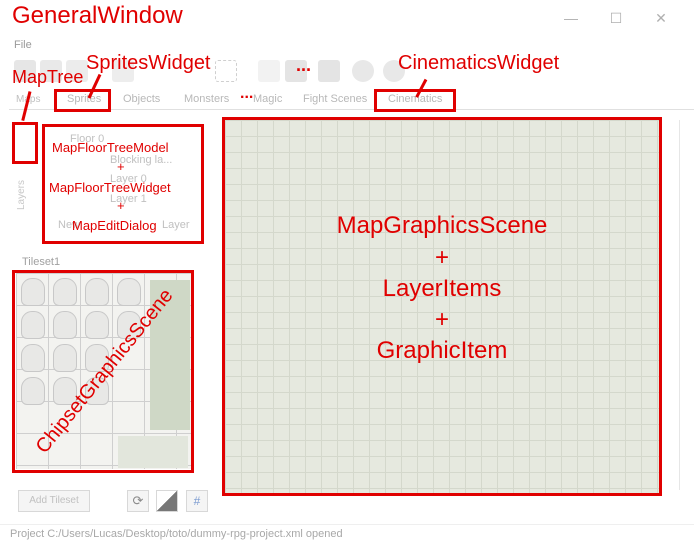 The height and width of the screenshot is (550, 694). What do you see at coordinates (23, 45) in the screenshot?
I see `menu-file: File` at bounding box center [23, 45].